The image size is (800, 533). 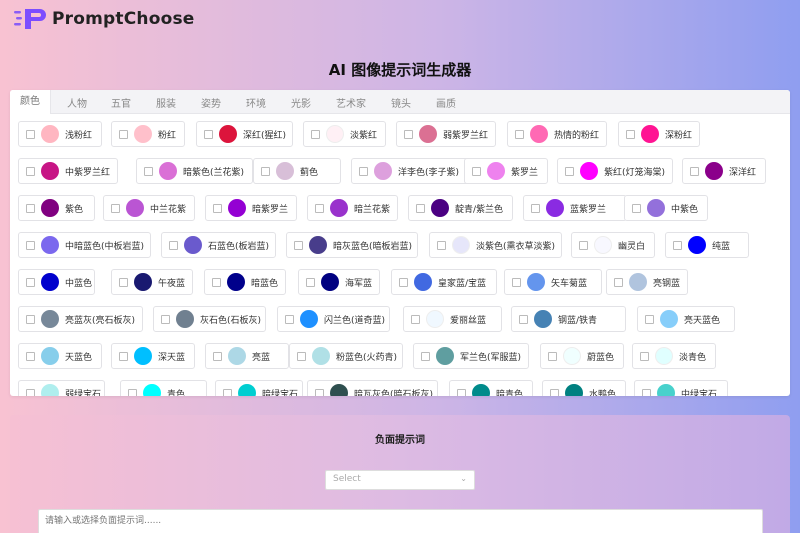 What do you see at coordinates (77, 102) in the screenshot?
I see `tab-character: 人物` at bounding box center [77, 102].